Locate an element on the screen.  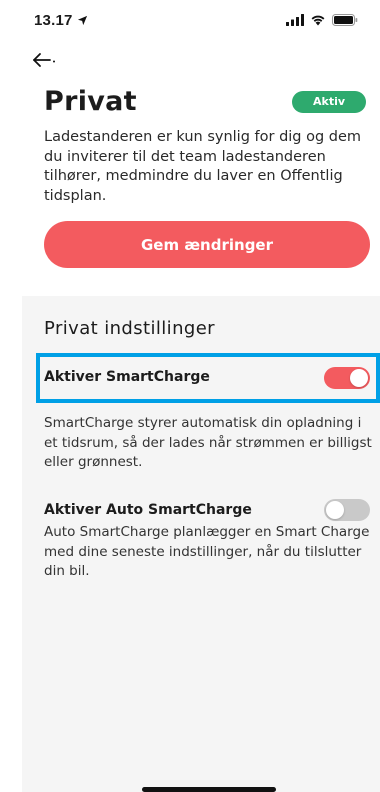
home-indicator is located at coordinates (209, 789).